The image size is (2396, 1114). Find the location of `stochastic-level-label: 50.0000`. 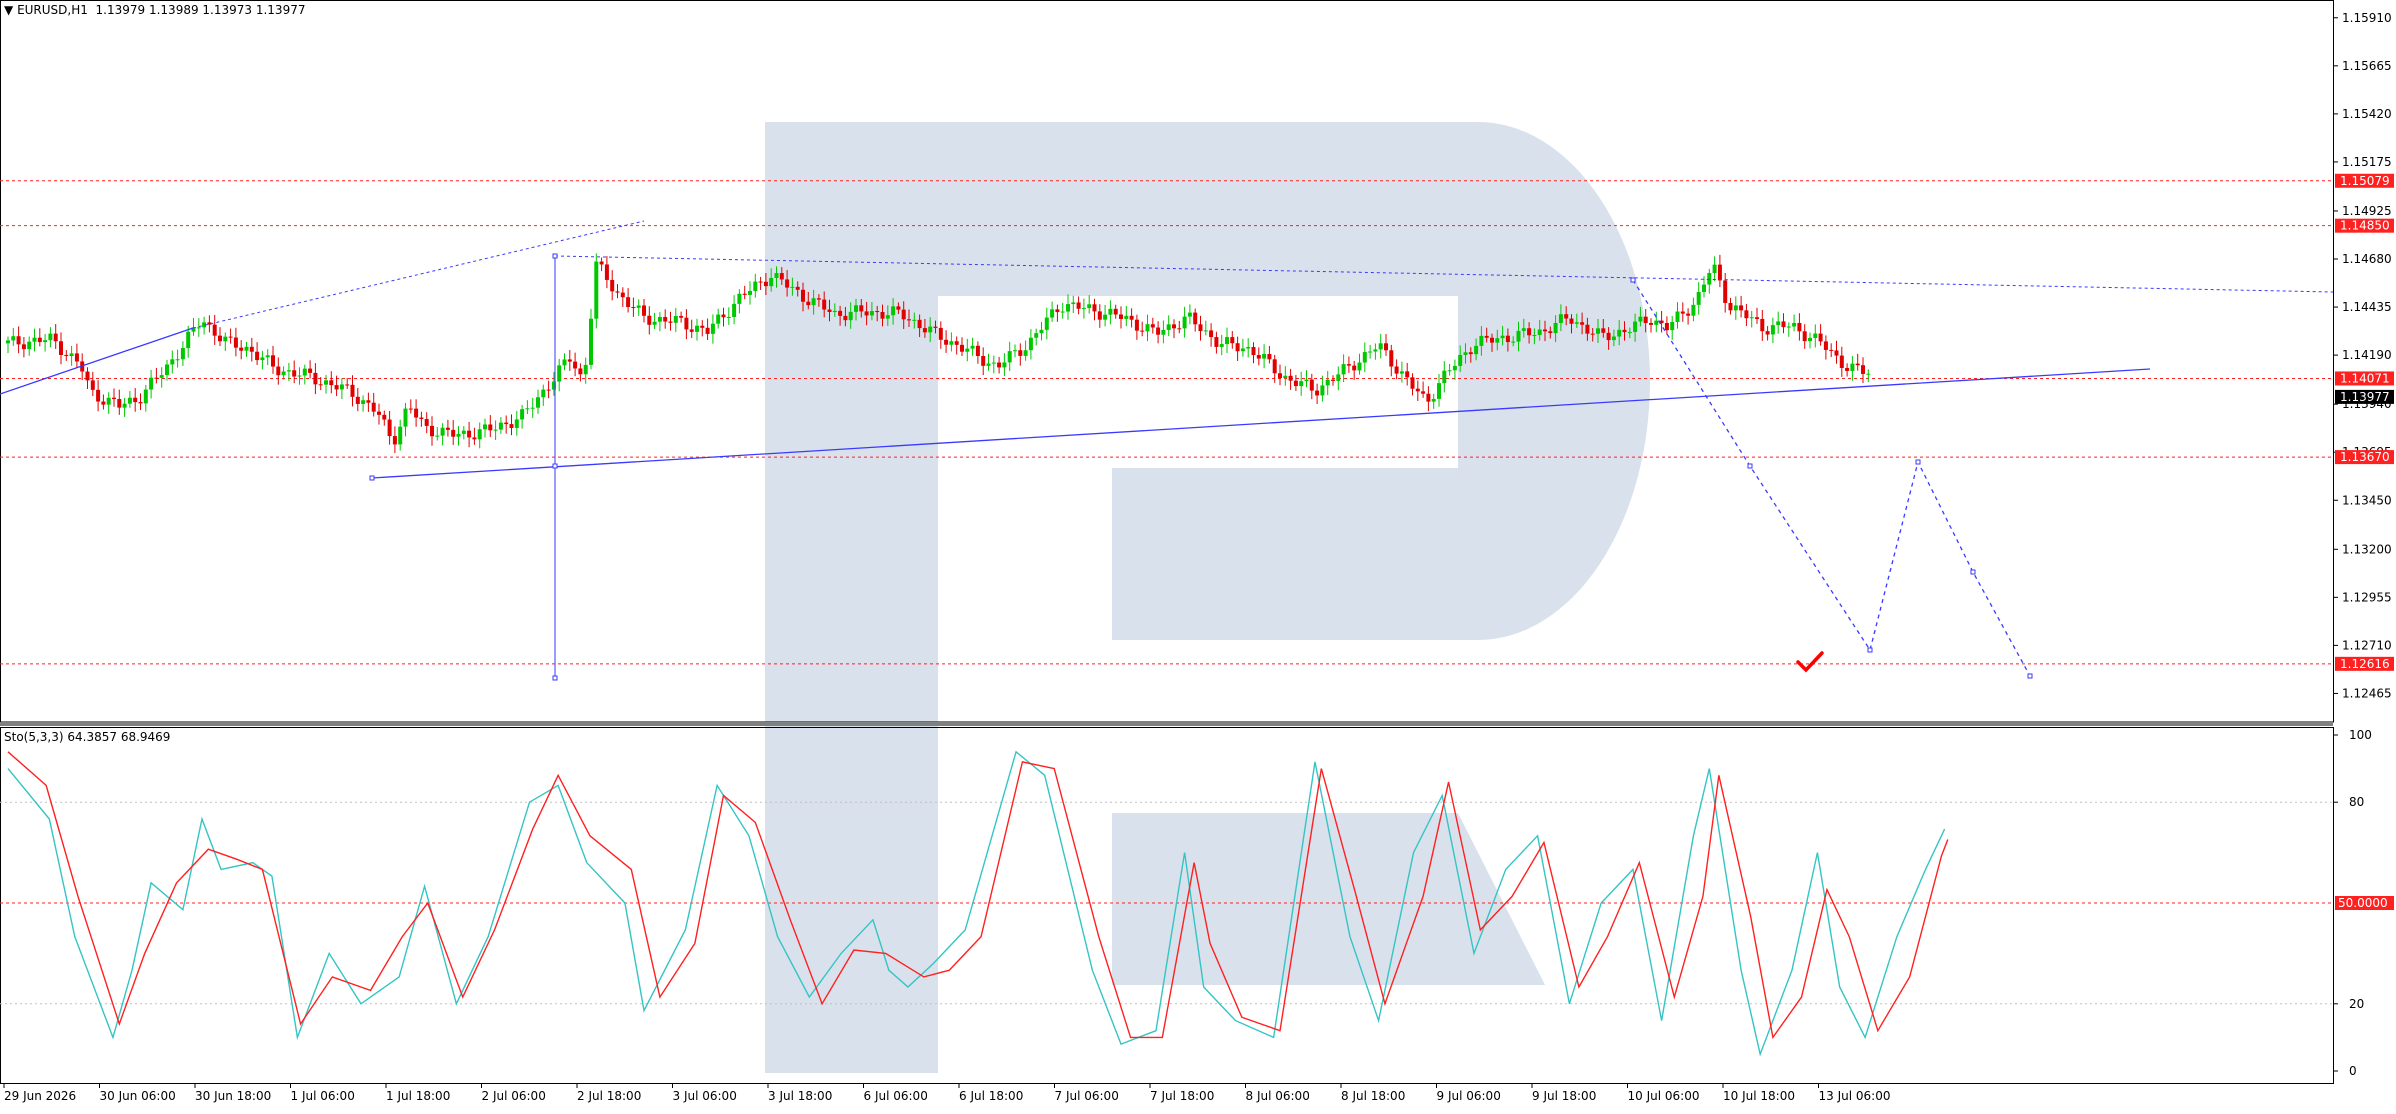

stochastic-level-label: 50.0000 is located at coordinates (2363, 903).